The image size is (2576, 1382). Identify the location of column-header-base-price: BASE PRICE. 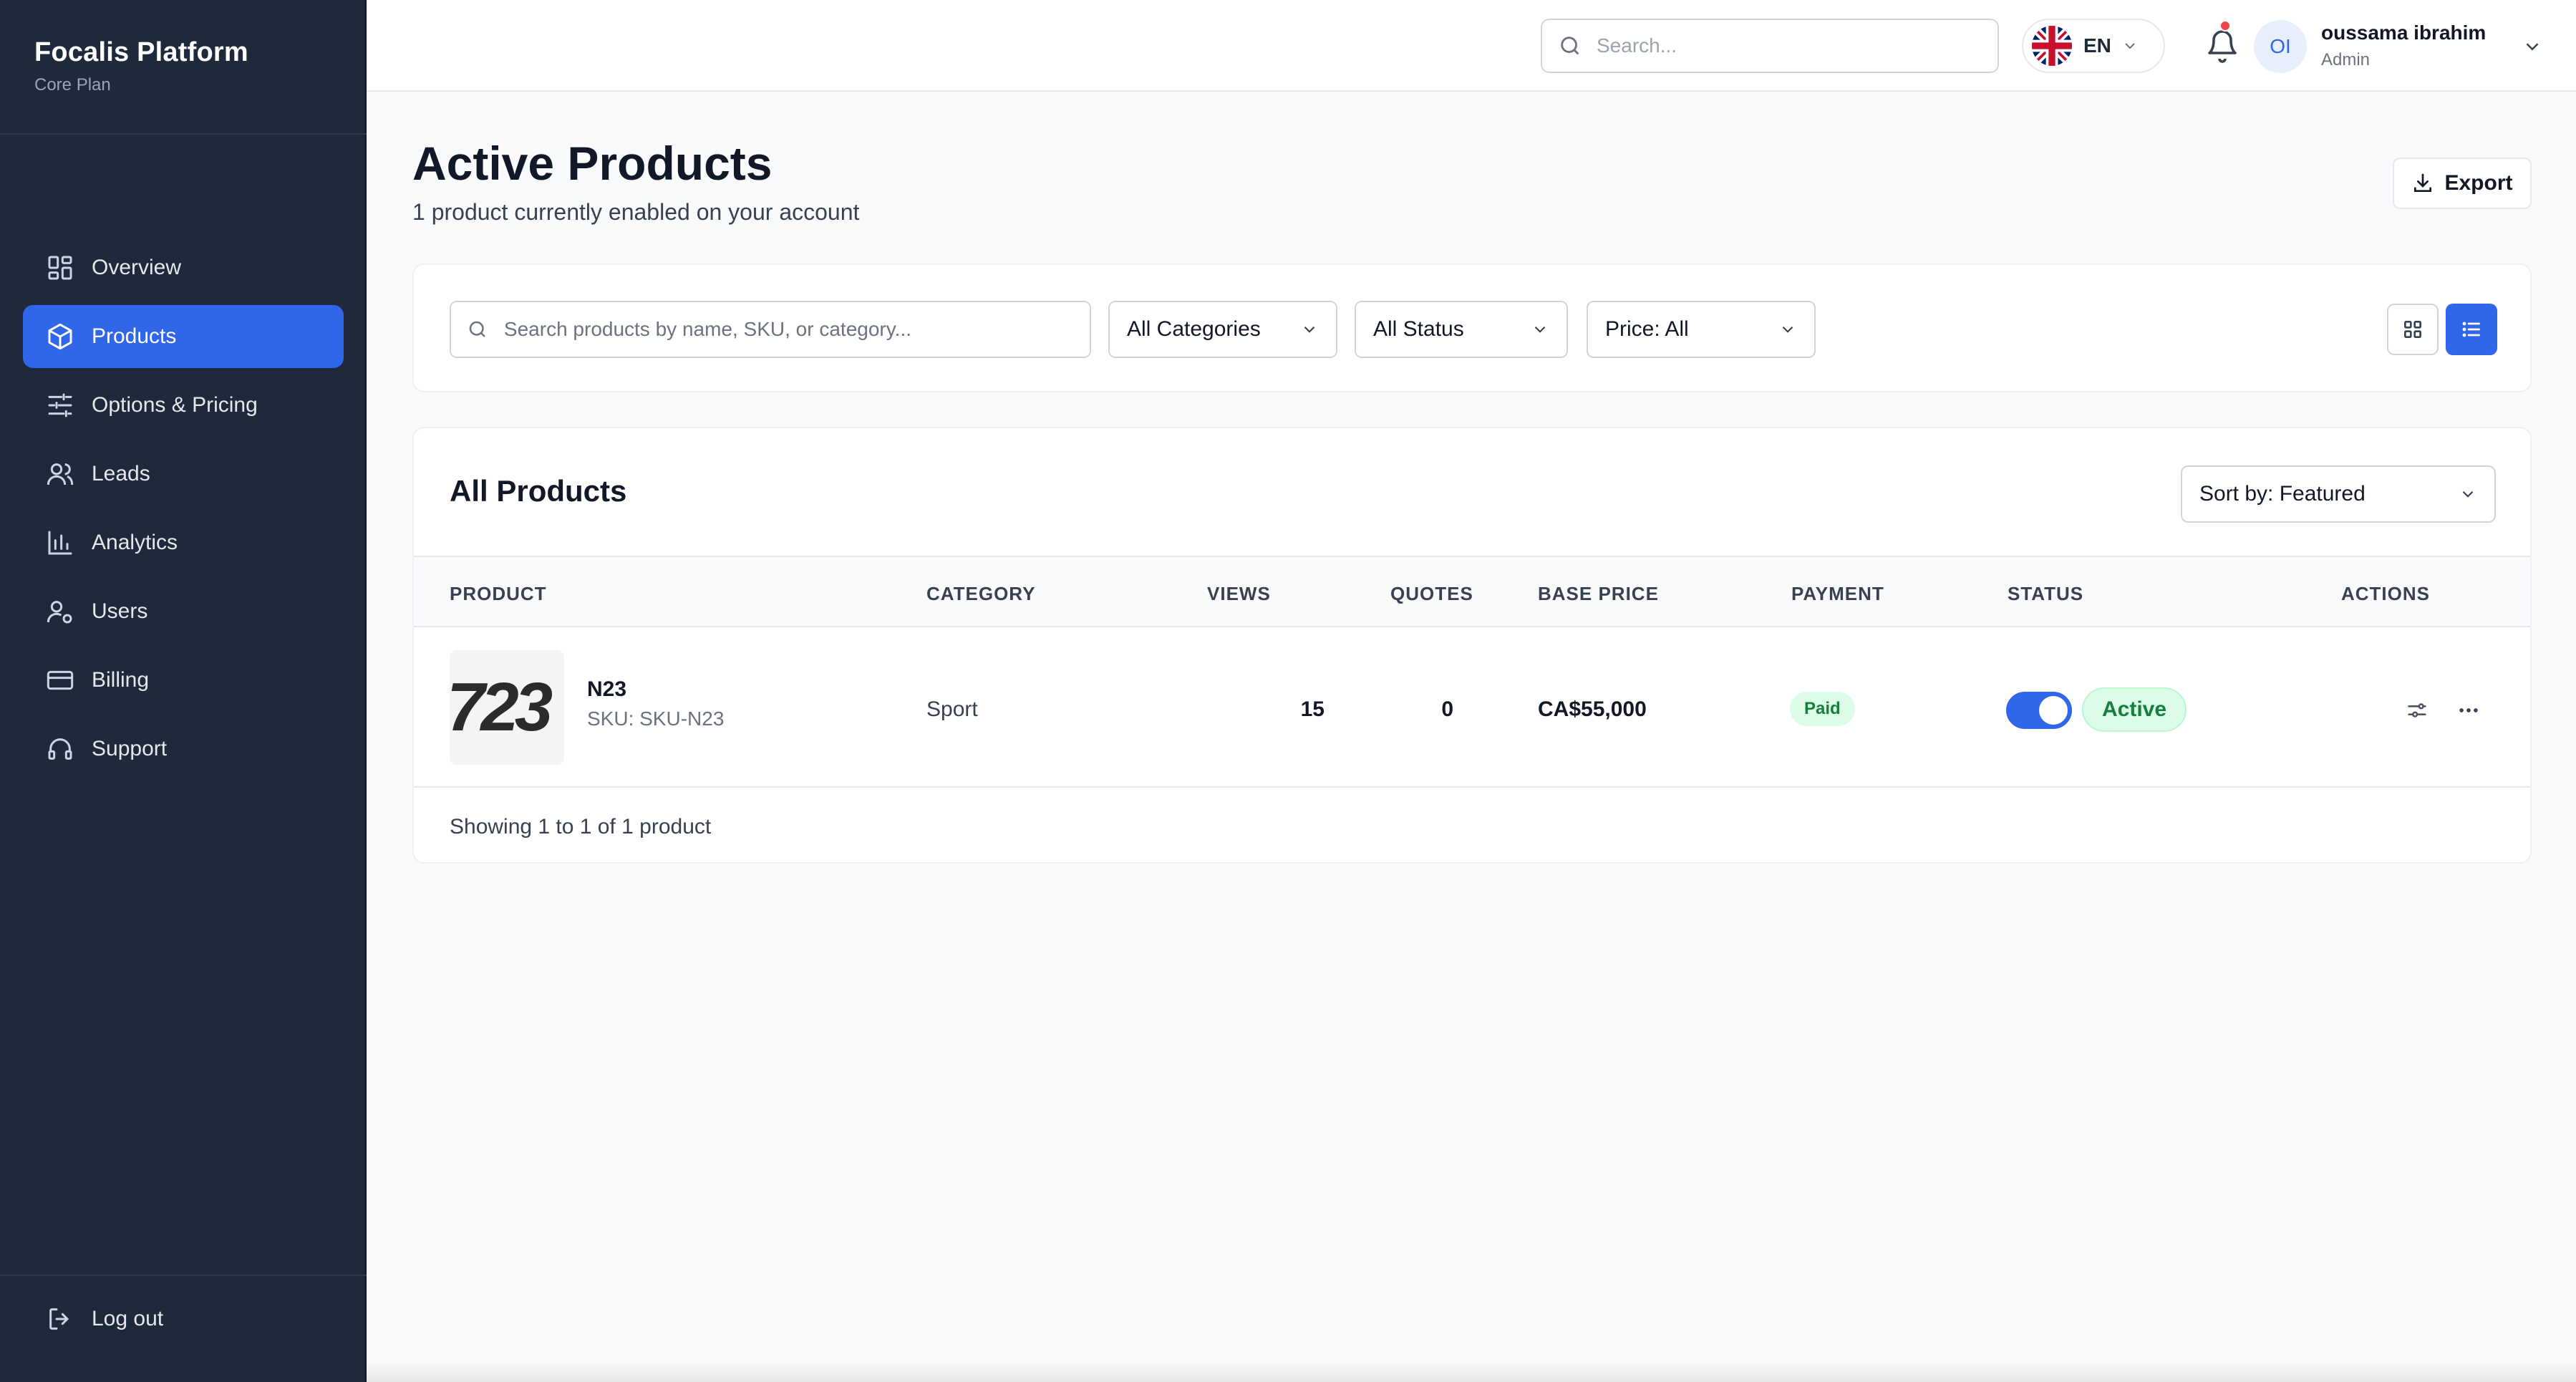
(1598, 594).